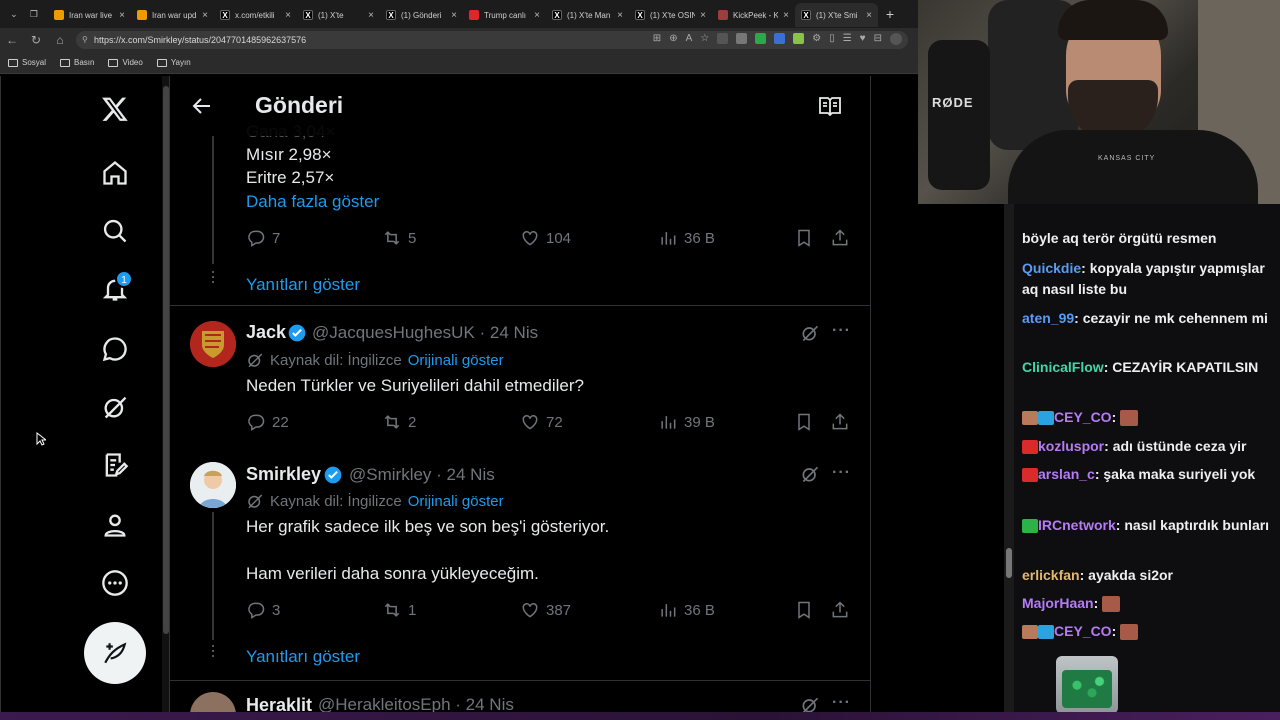 The image size is (1280, 720). Describe the element at coordinates (836, 15) in the screenshot. I see `browser-tab: X (1) X'te Smi ×` at that location.